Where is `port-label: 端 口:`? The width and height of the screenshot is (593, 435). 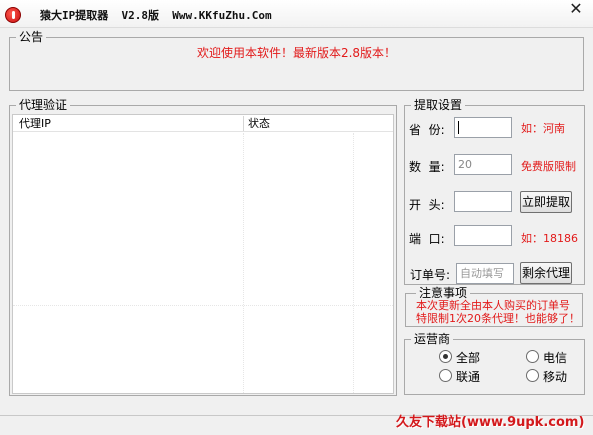
port-label: 端 口: is located at coordinates (427, 239).